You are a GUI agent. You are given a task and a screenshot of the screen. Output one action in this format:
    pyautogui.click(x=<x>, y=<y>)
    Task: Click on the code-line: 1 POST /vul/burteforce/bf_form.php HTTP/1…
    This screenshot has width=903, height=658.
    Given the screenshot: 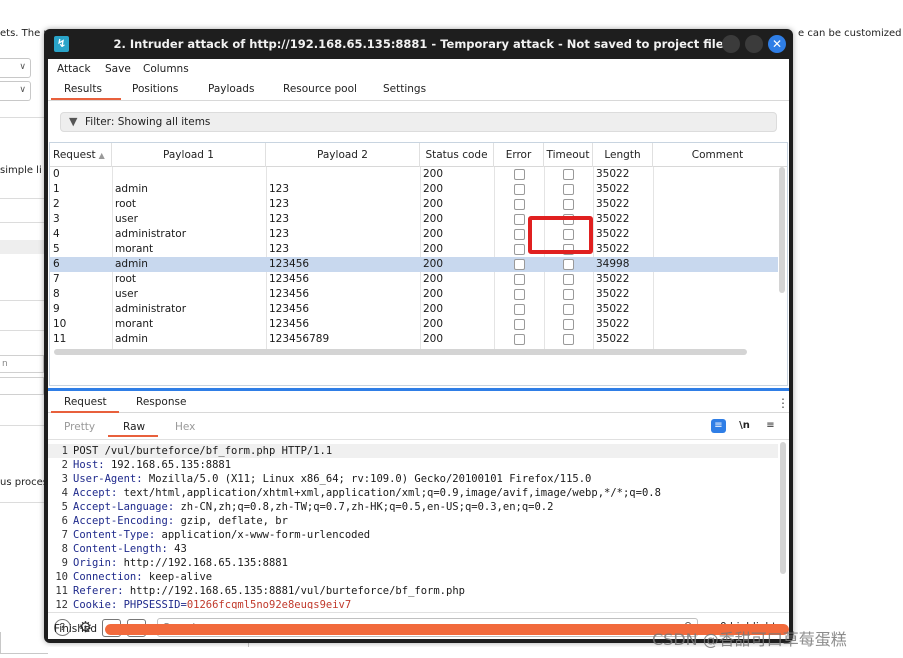 What is the action you would take?
    pyautogui.click(x=413, y=451)
    